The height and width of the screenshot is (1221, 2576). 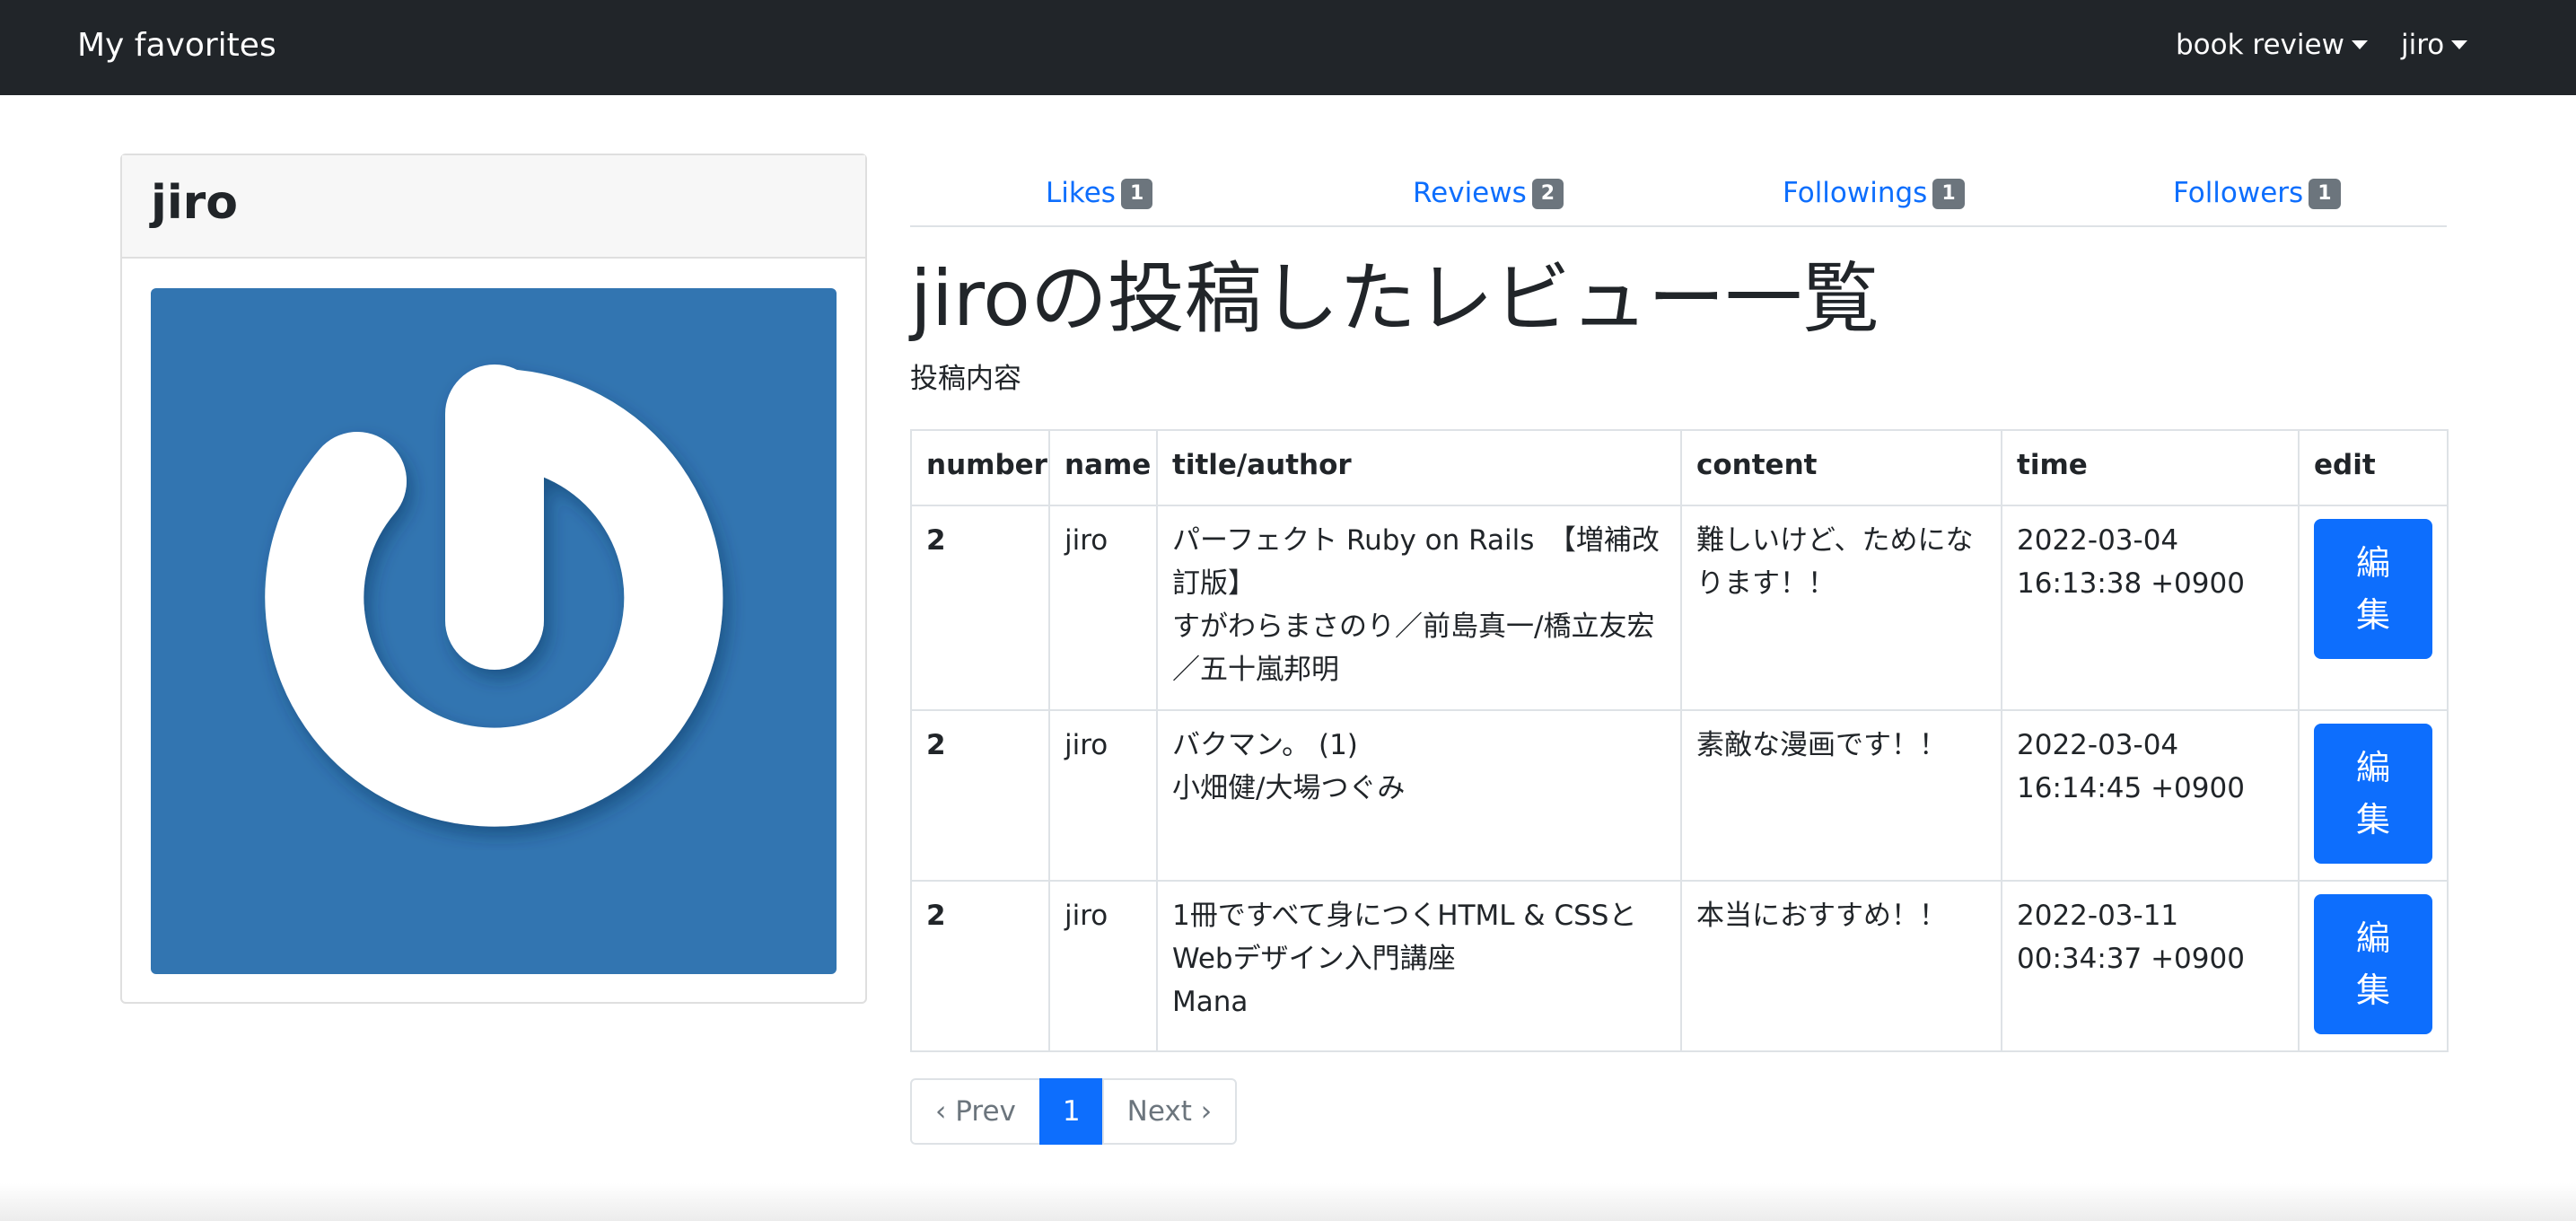 I want to click on cell-time: 2022-03-04 16:14:45 +0900, so click(x=2150, y=796).